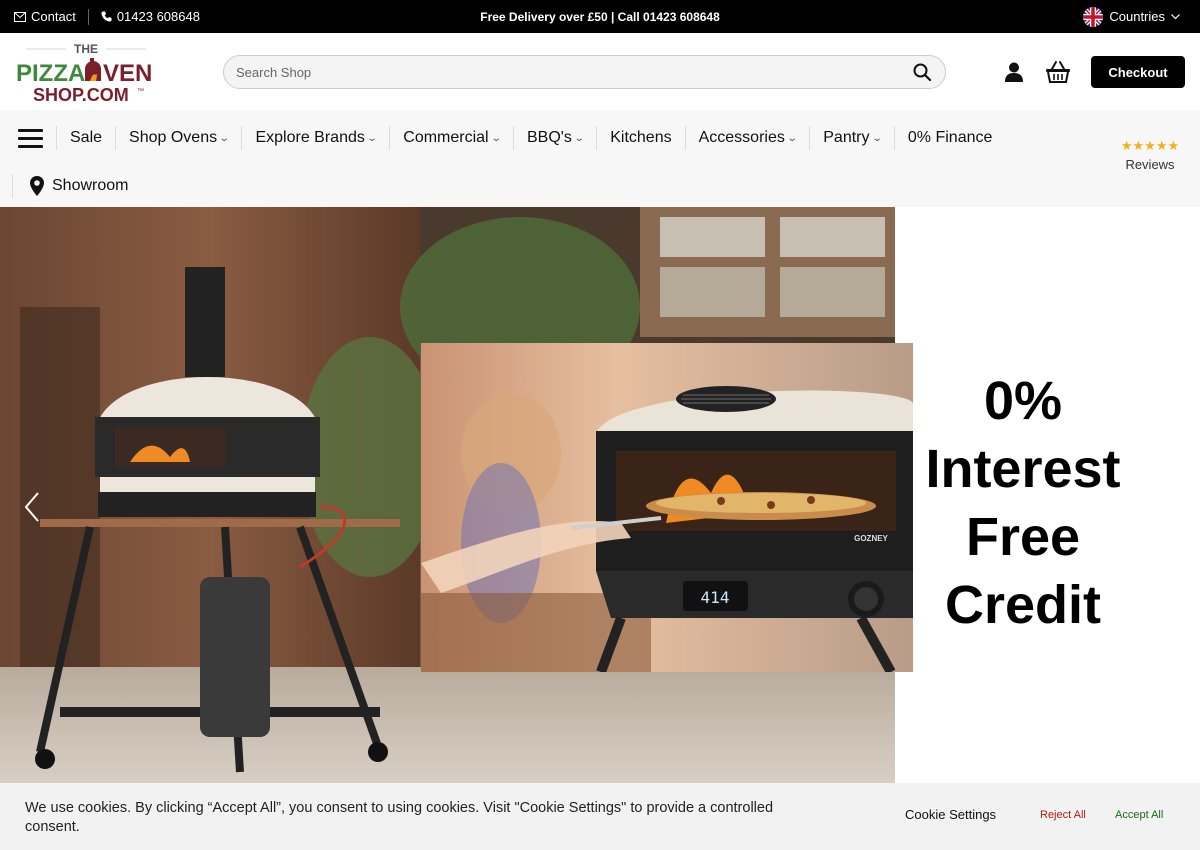  Describe the element at coordinates (1063, 815) in the screenshot. I see `reject-all-button: Reject All` at that location.